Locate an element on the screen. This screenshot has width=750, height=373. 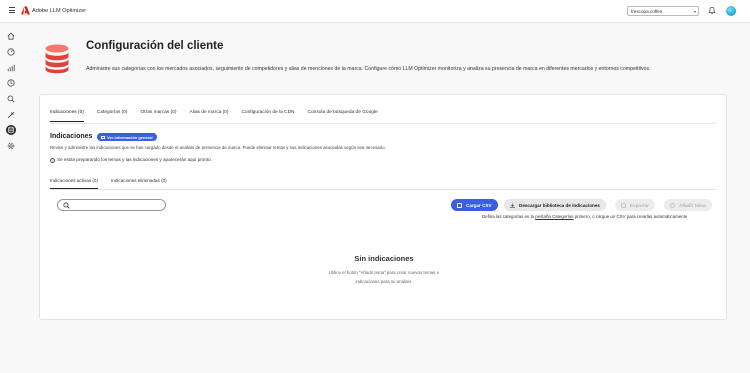
tabs-divider is located at coordinates (383, 123).